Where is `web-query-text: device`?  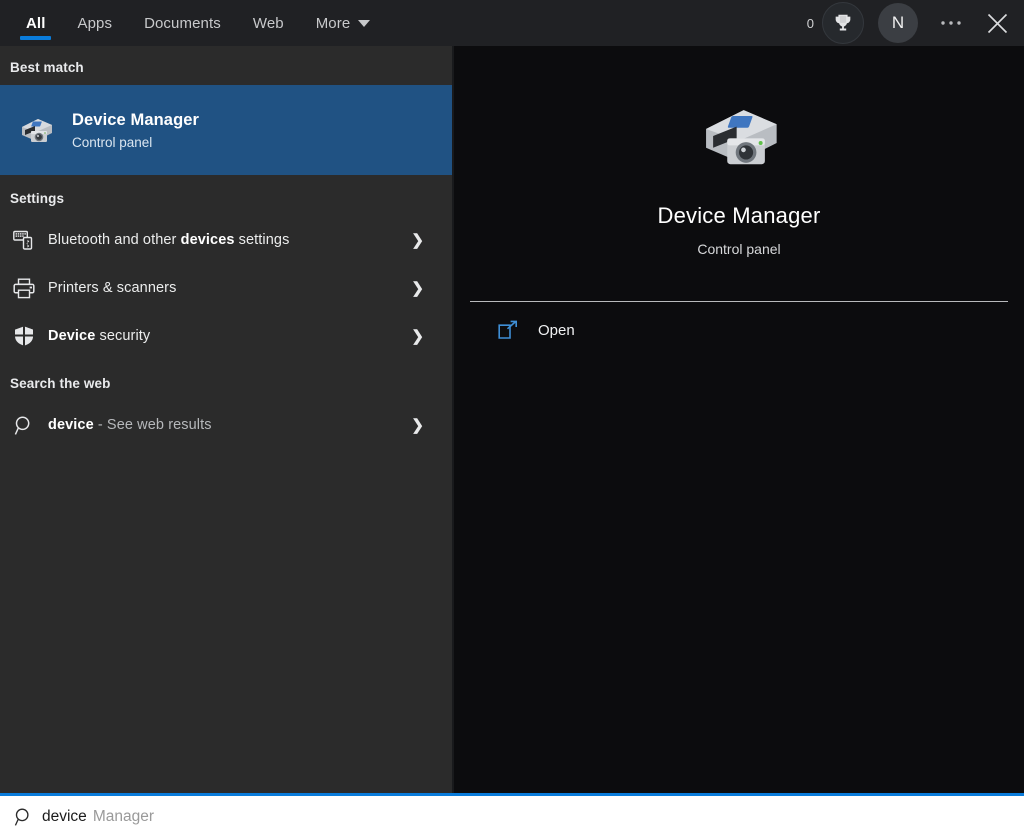 web-query-text: device is located at coordinates (71, 425).